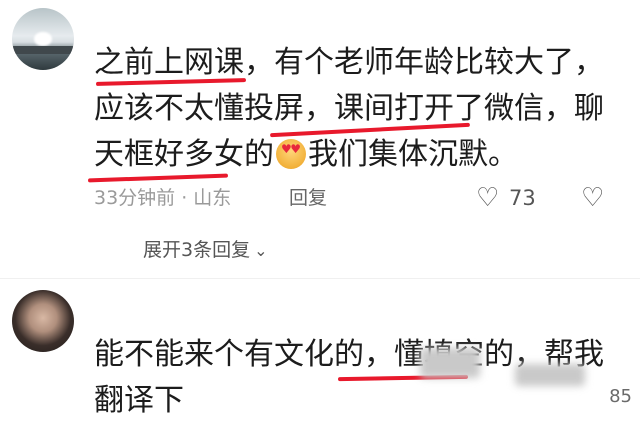  Describe the element at coordinates (43, 50) in the screenshot. I see `avatar-horizon` at that location.